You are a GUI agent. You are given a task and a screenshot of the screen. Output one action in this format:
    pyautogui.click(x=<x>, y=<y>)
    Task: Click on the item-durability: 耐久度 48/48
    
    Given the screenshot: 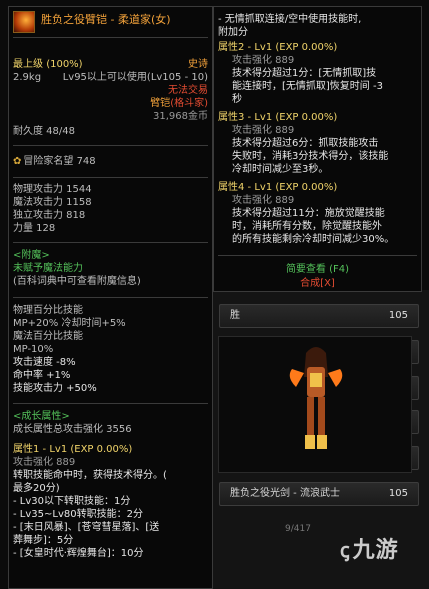 What is the action you would take?
    pyautogui.click(x=44, y=131)
    